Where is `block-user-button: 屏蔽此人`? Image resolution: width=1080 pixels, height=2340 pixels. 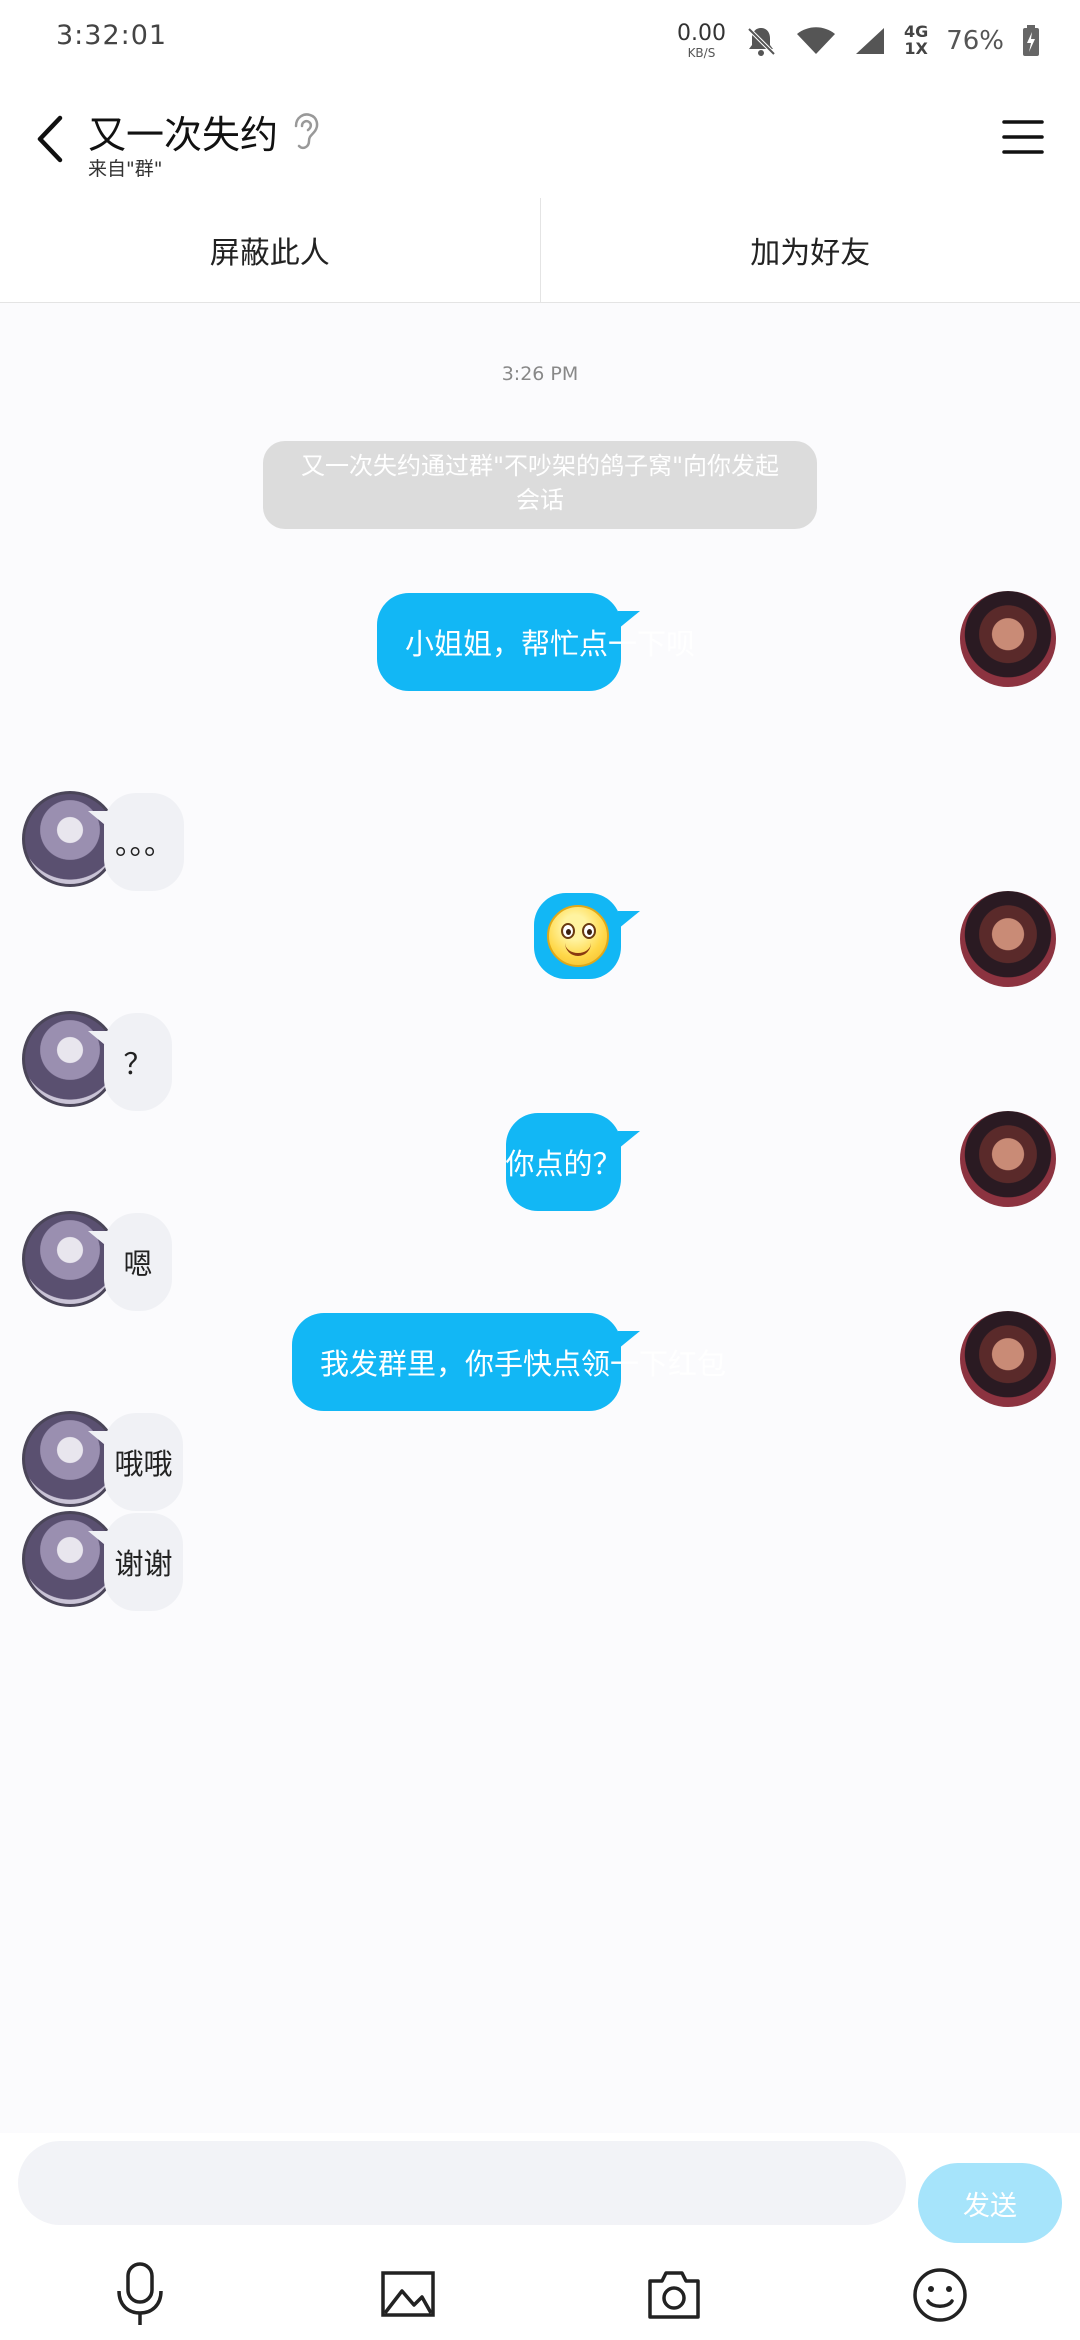 block-user-button: 屏蔽此人 is located at coordinates (270, 250).